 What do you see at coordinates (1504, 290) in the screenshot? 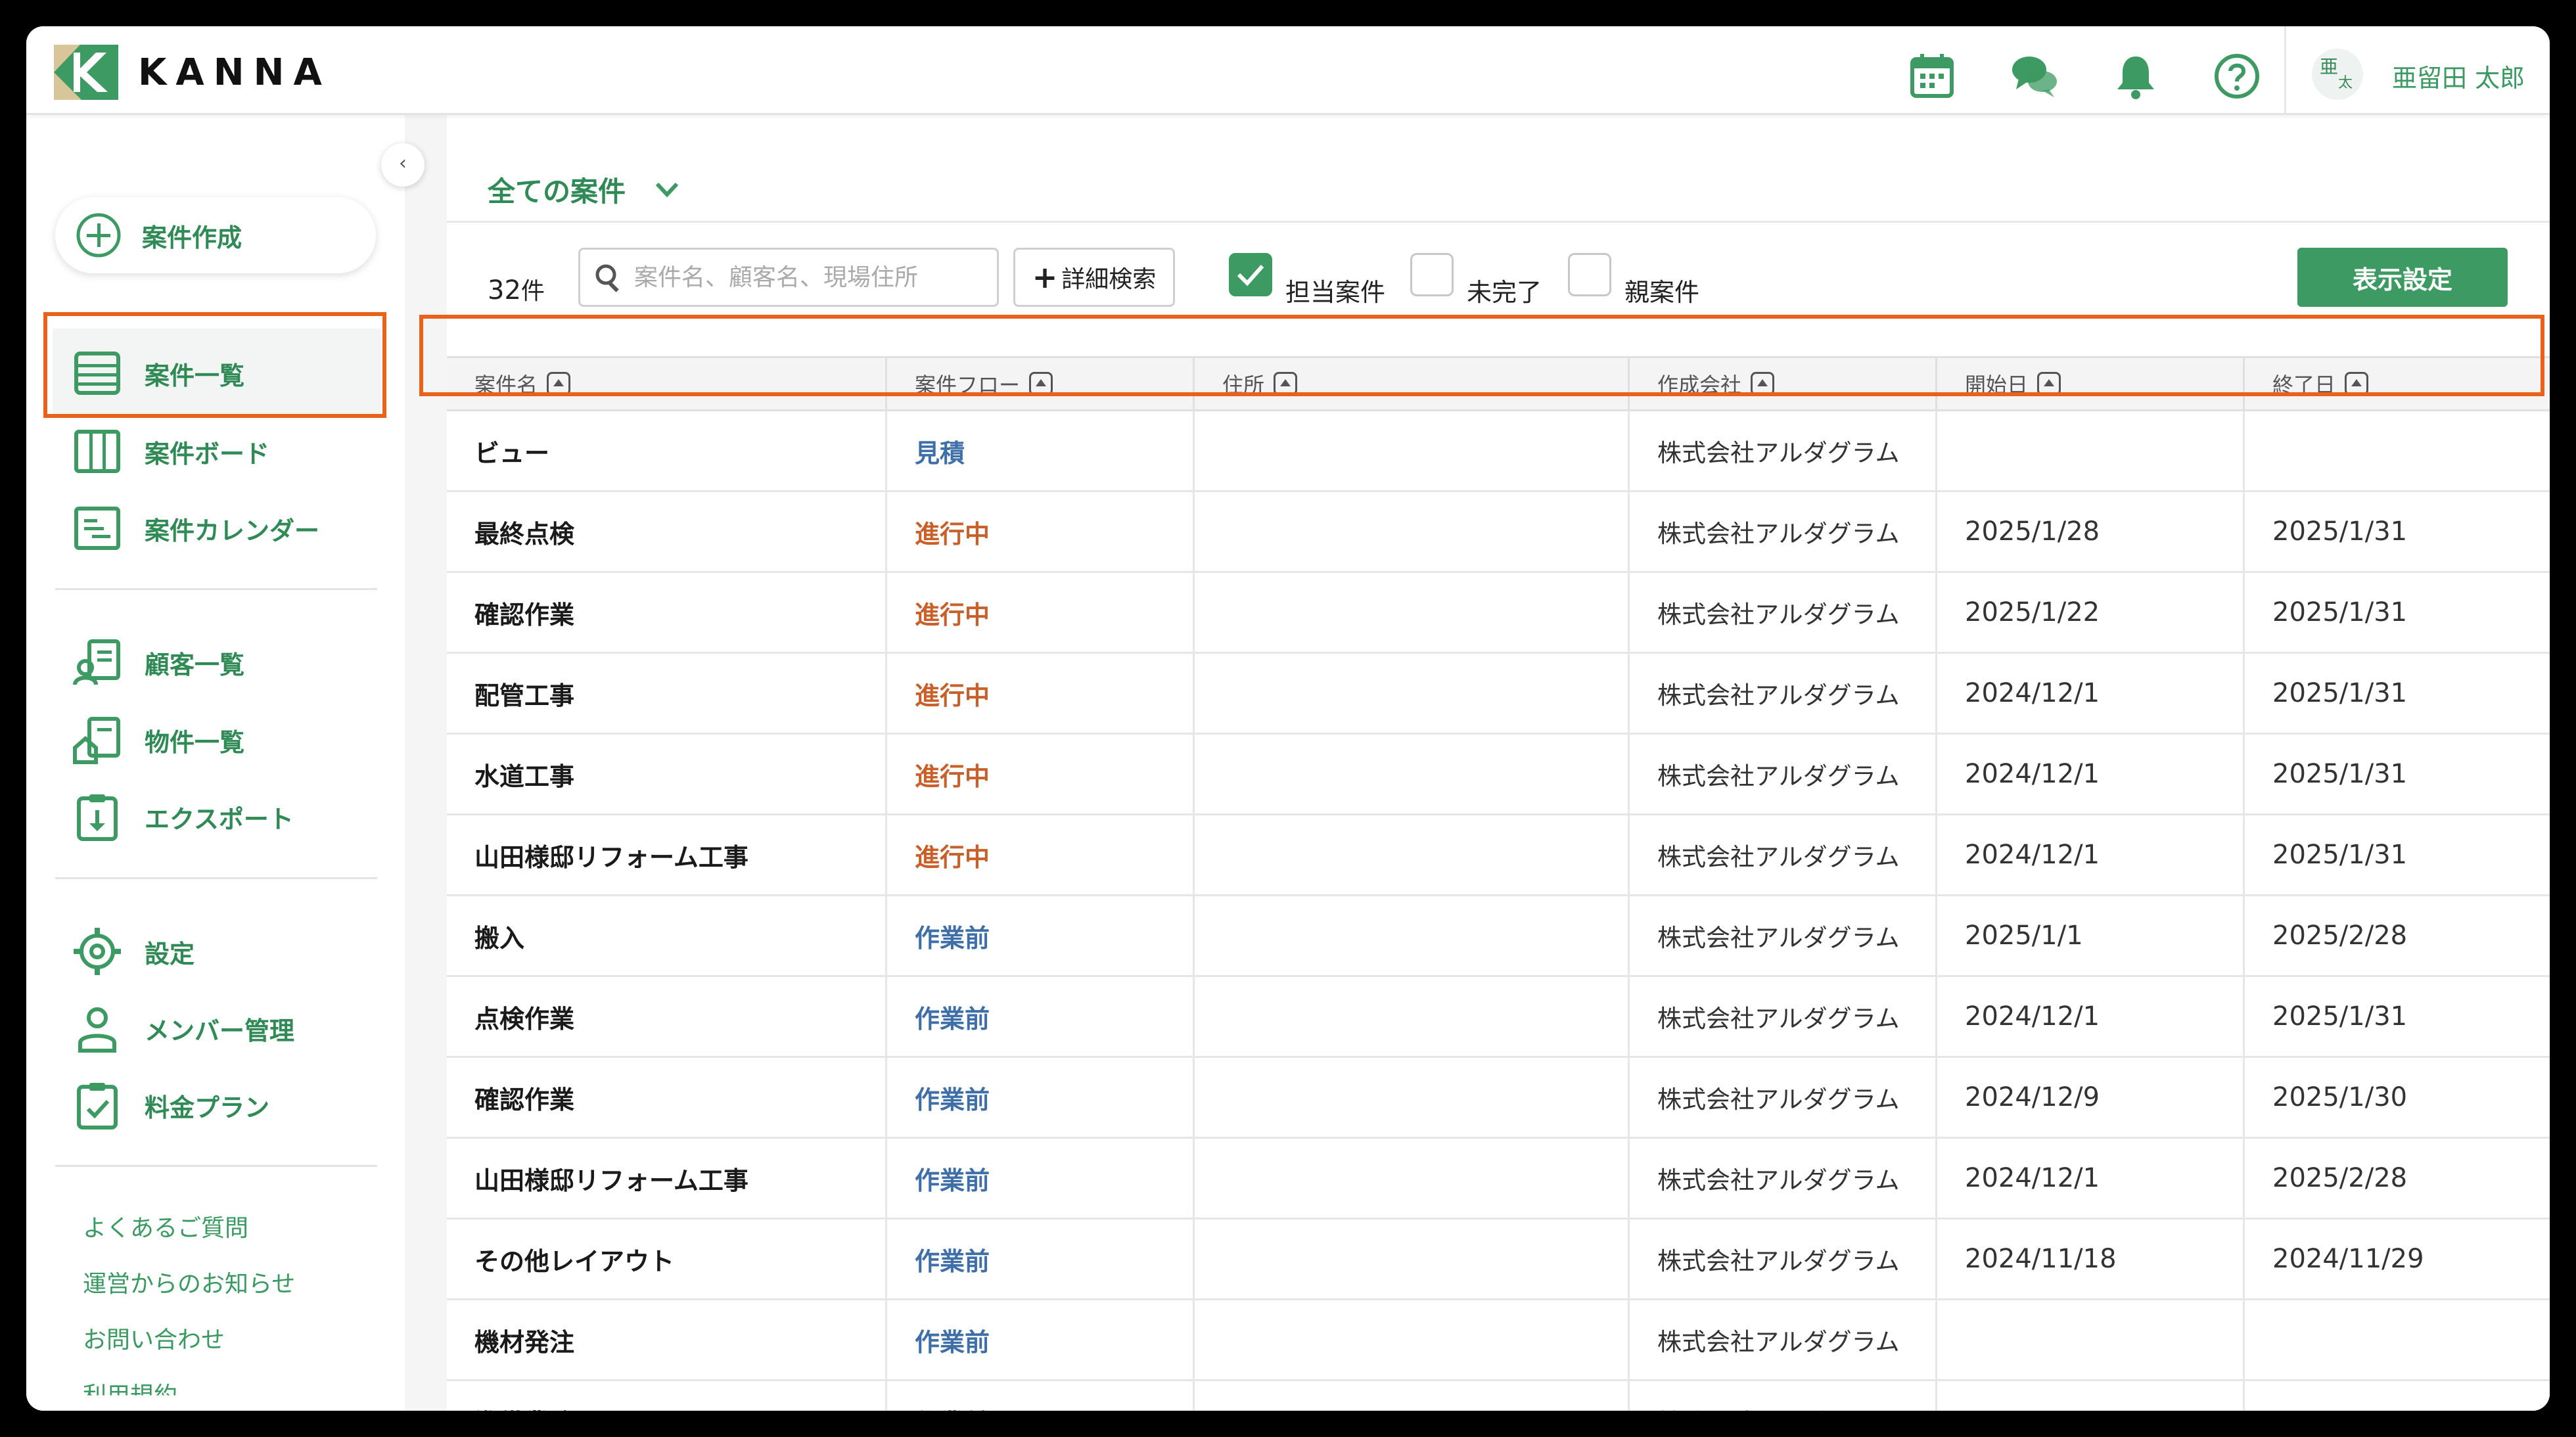
I see `filter-incomplete-label: 未完了` at bounding box center [1504, 290].